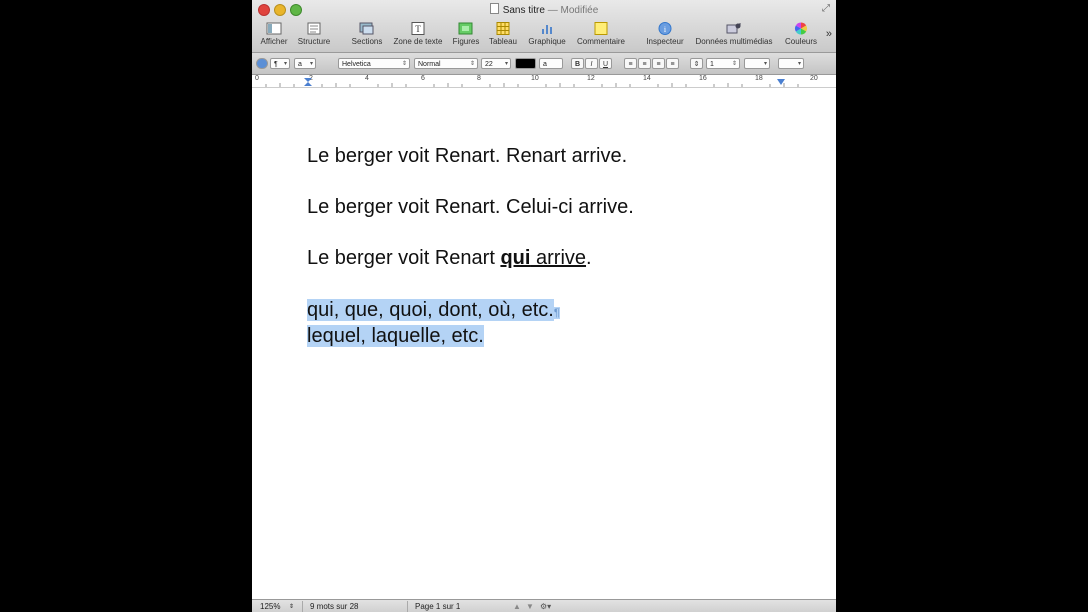 This screenshot has width=1088, height=612. I want to click on text-box-icon: T, so click(418, 28).